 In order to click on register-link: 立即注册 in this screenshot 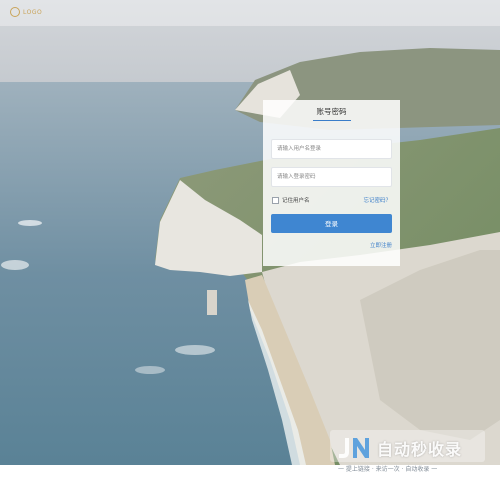, I will do `click(381, 245)`.